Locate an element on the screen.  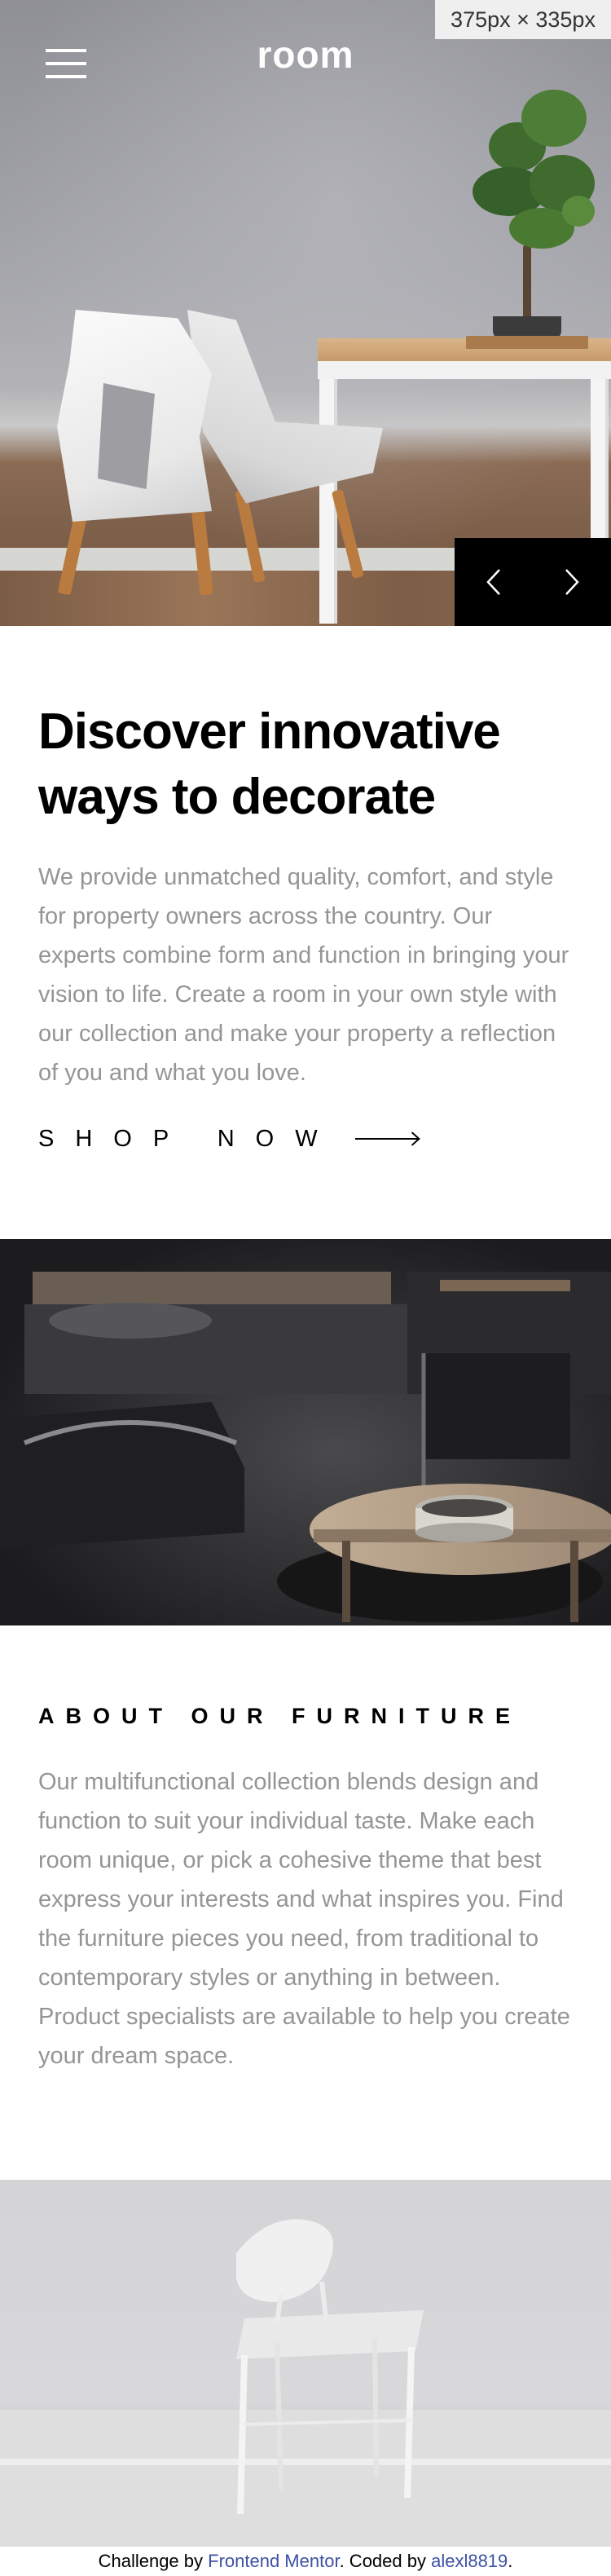
viewport-size-badge: 375px × 335px is located at coordinates (523, 19).